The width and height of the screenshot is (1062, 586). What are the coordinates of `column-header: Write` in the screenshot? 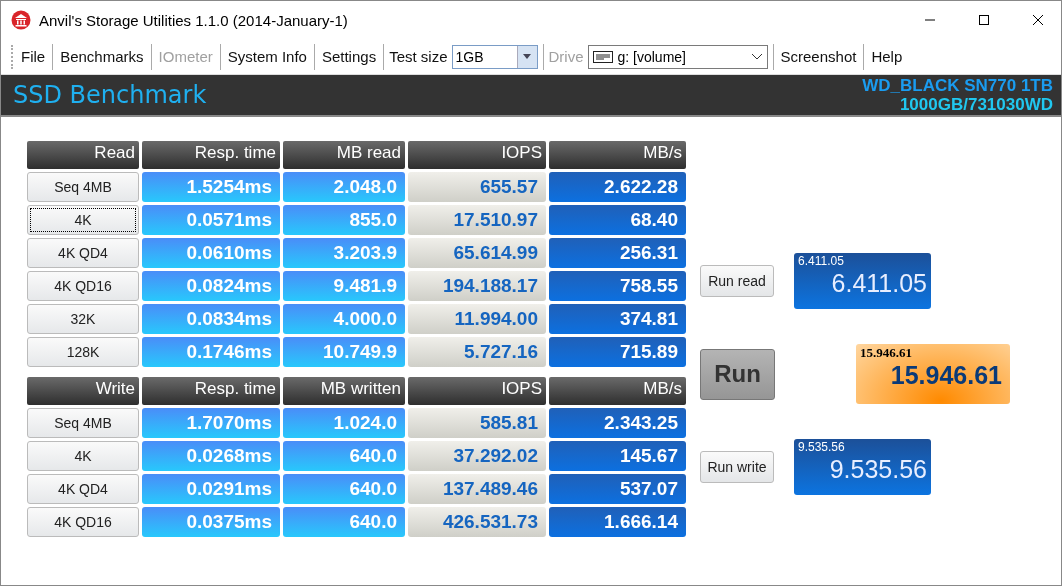 It's located at (83, 391).